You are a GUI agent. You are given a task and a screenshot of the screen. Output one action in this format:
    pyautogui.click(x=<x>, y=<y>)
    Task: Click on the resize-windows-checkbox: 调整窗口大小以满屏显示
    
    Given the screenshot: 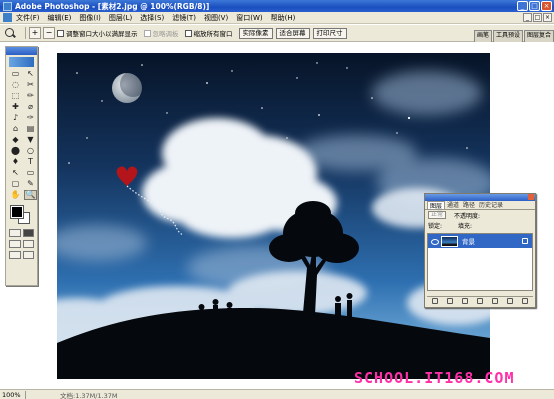 What is the action you would take?
    pyautogui.click(x=97, y=33)
    